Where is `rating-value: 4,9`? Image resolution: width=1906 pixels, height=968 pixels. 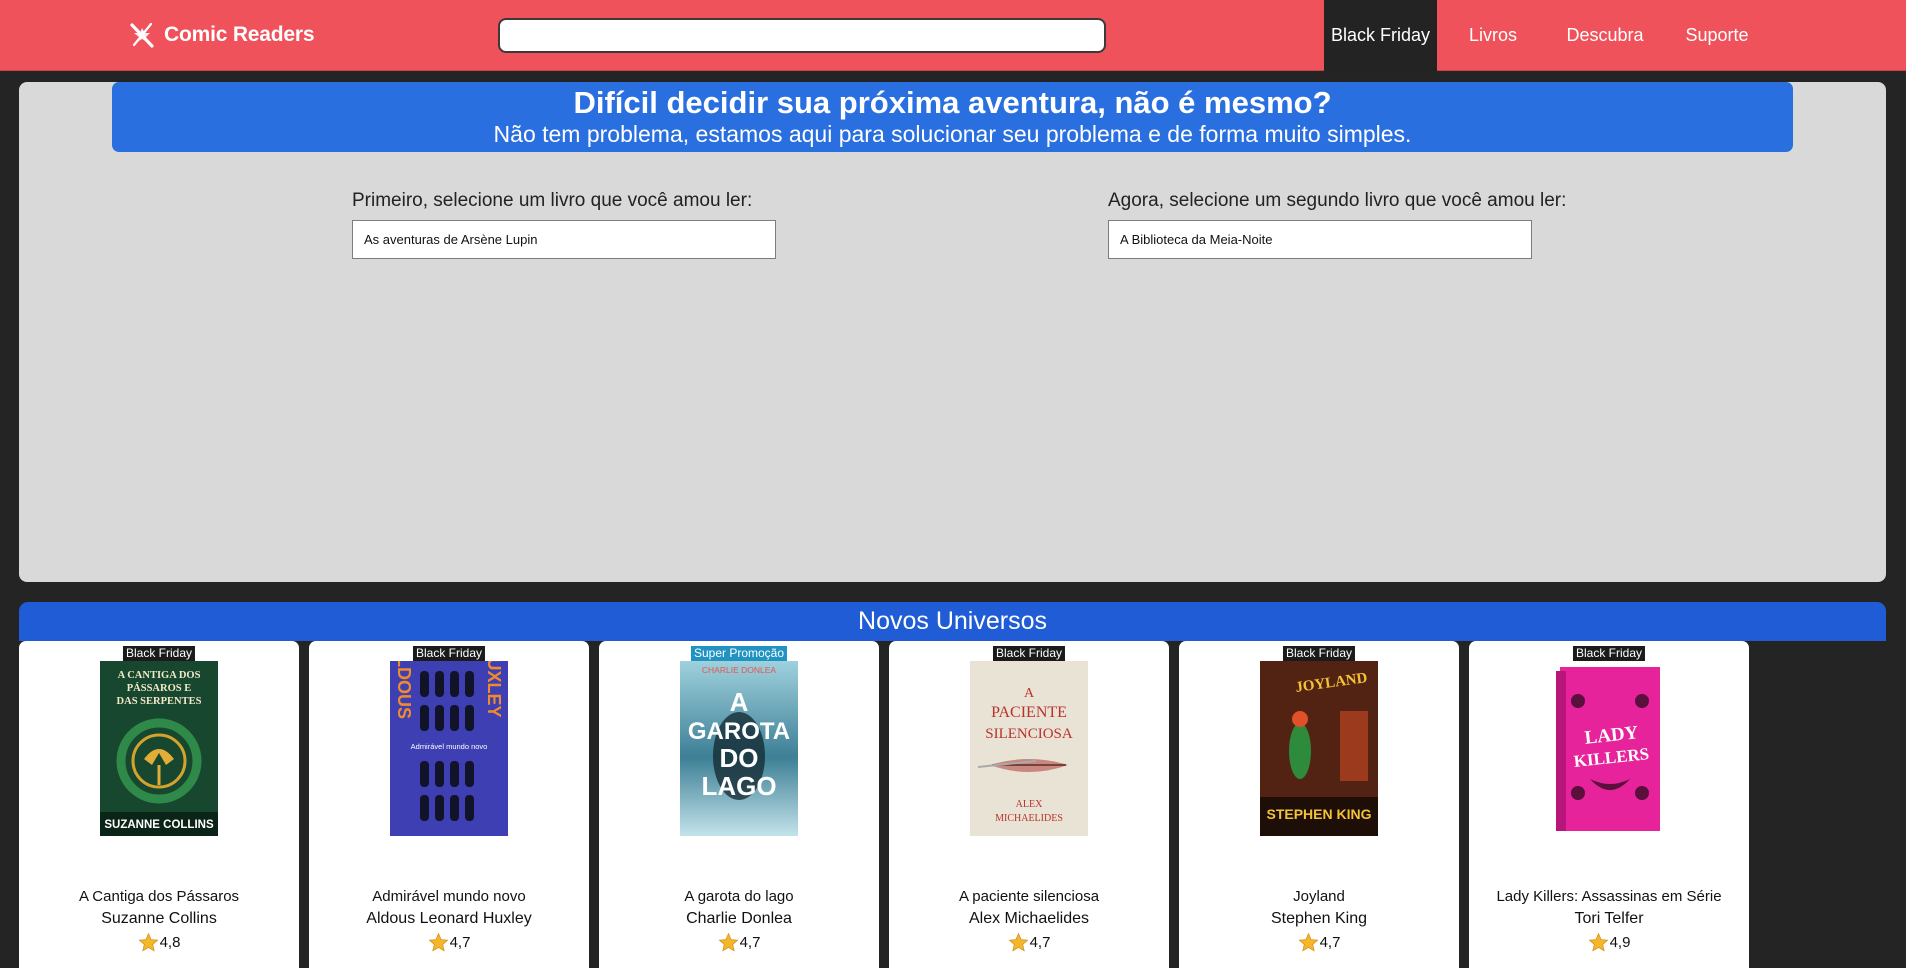
rating-value: 4,9 is located at coordinates (1620, 942).